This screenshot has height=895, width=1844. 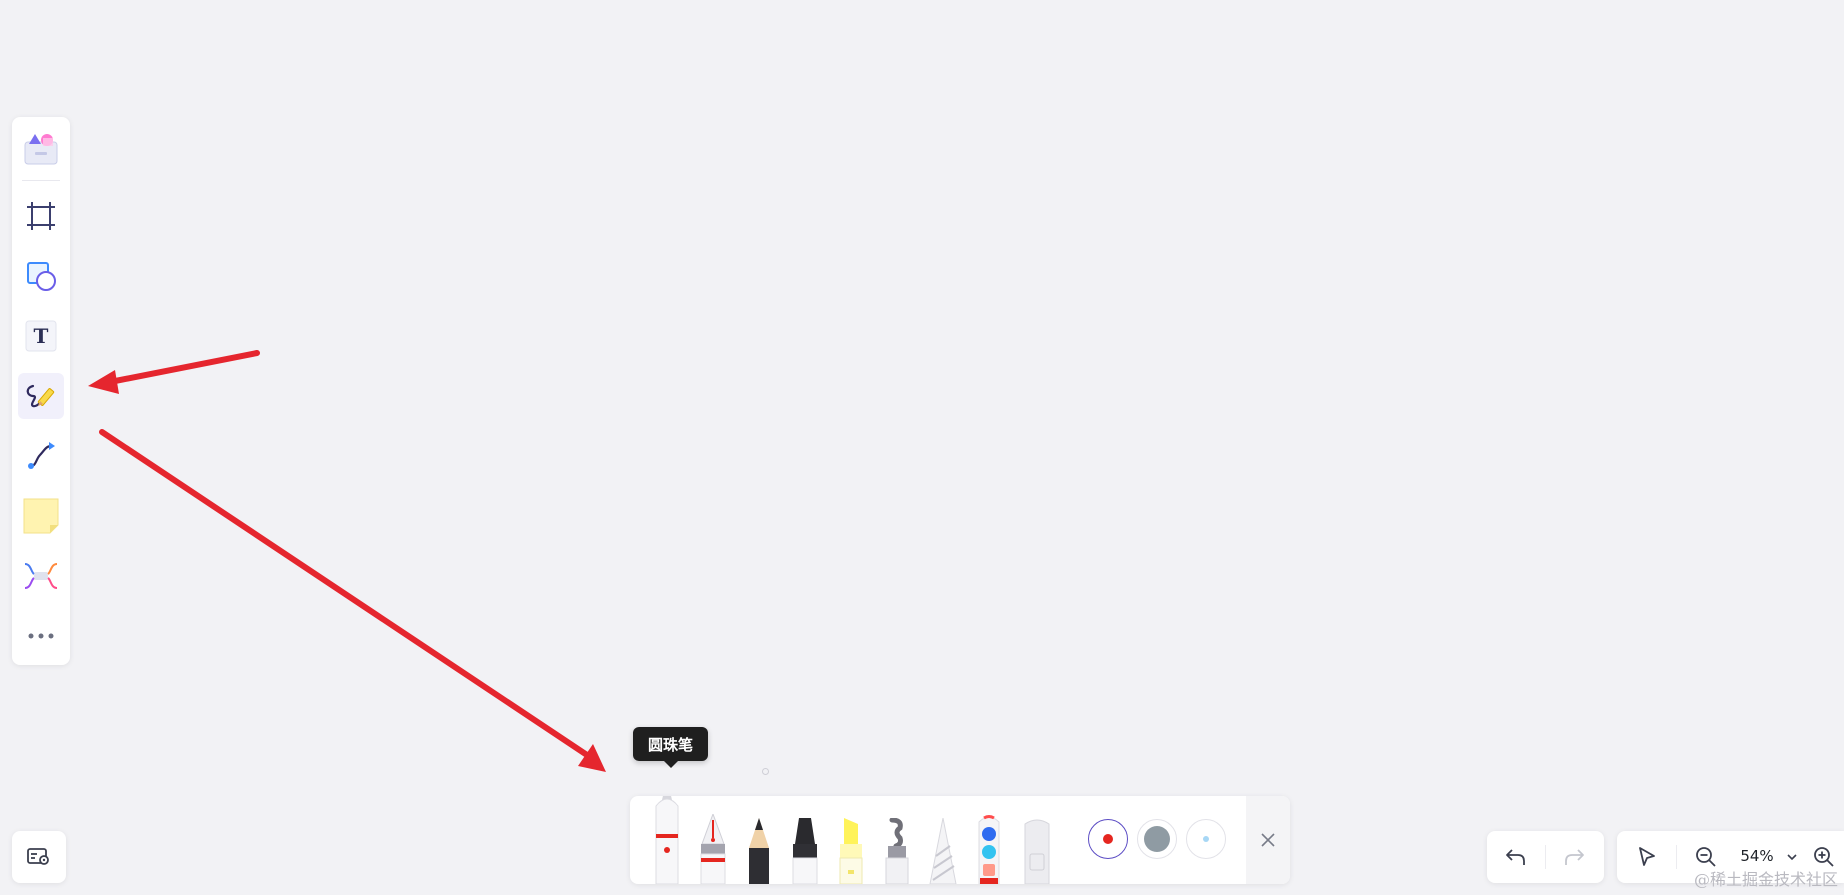 What do you see at coordinates (103, 382) in the screenshot?
I see `annotation-arrowhead-to-pen` at bounding box center [103, 382].